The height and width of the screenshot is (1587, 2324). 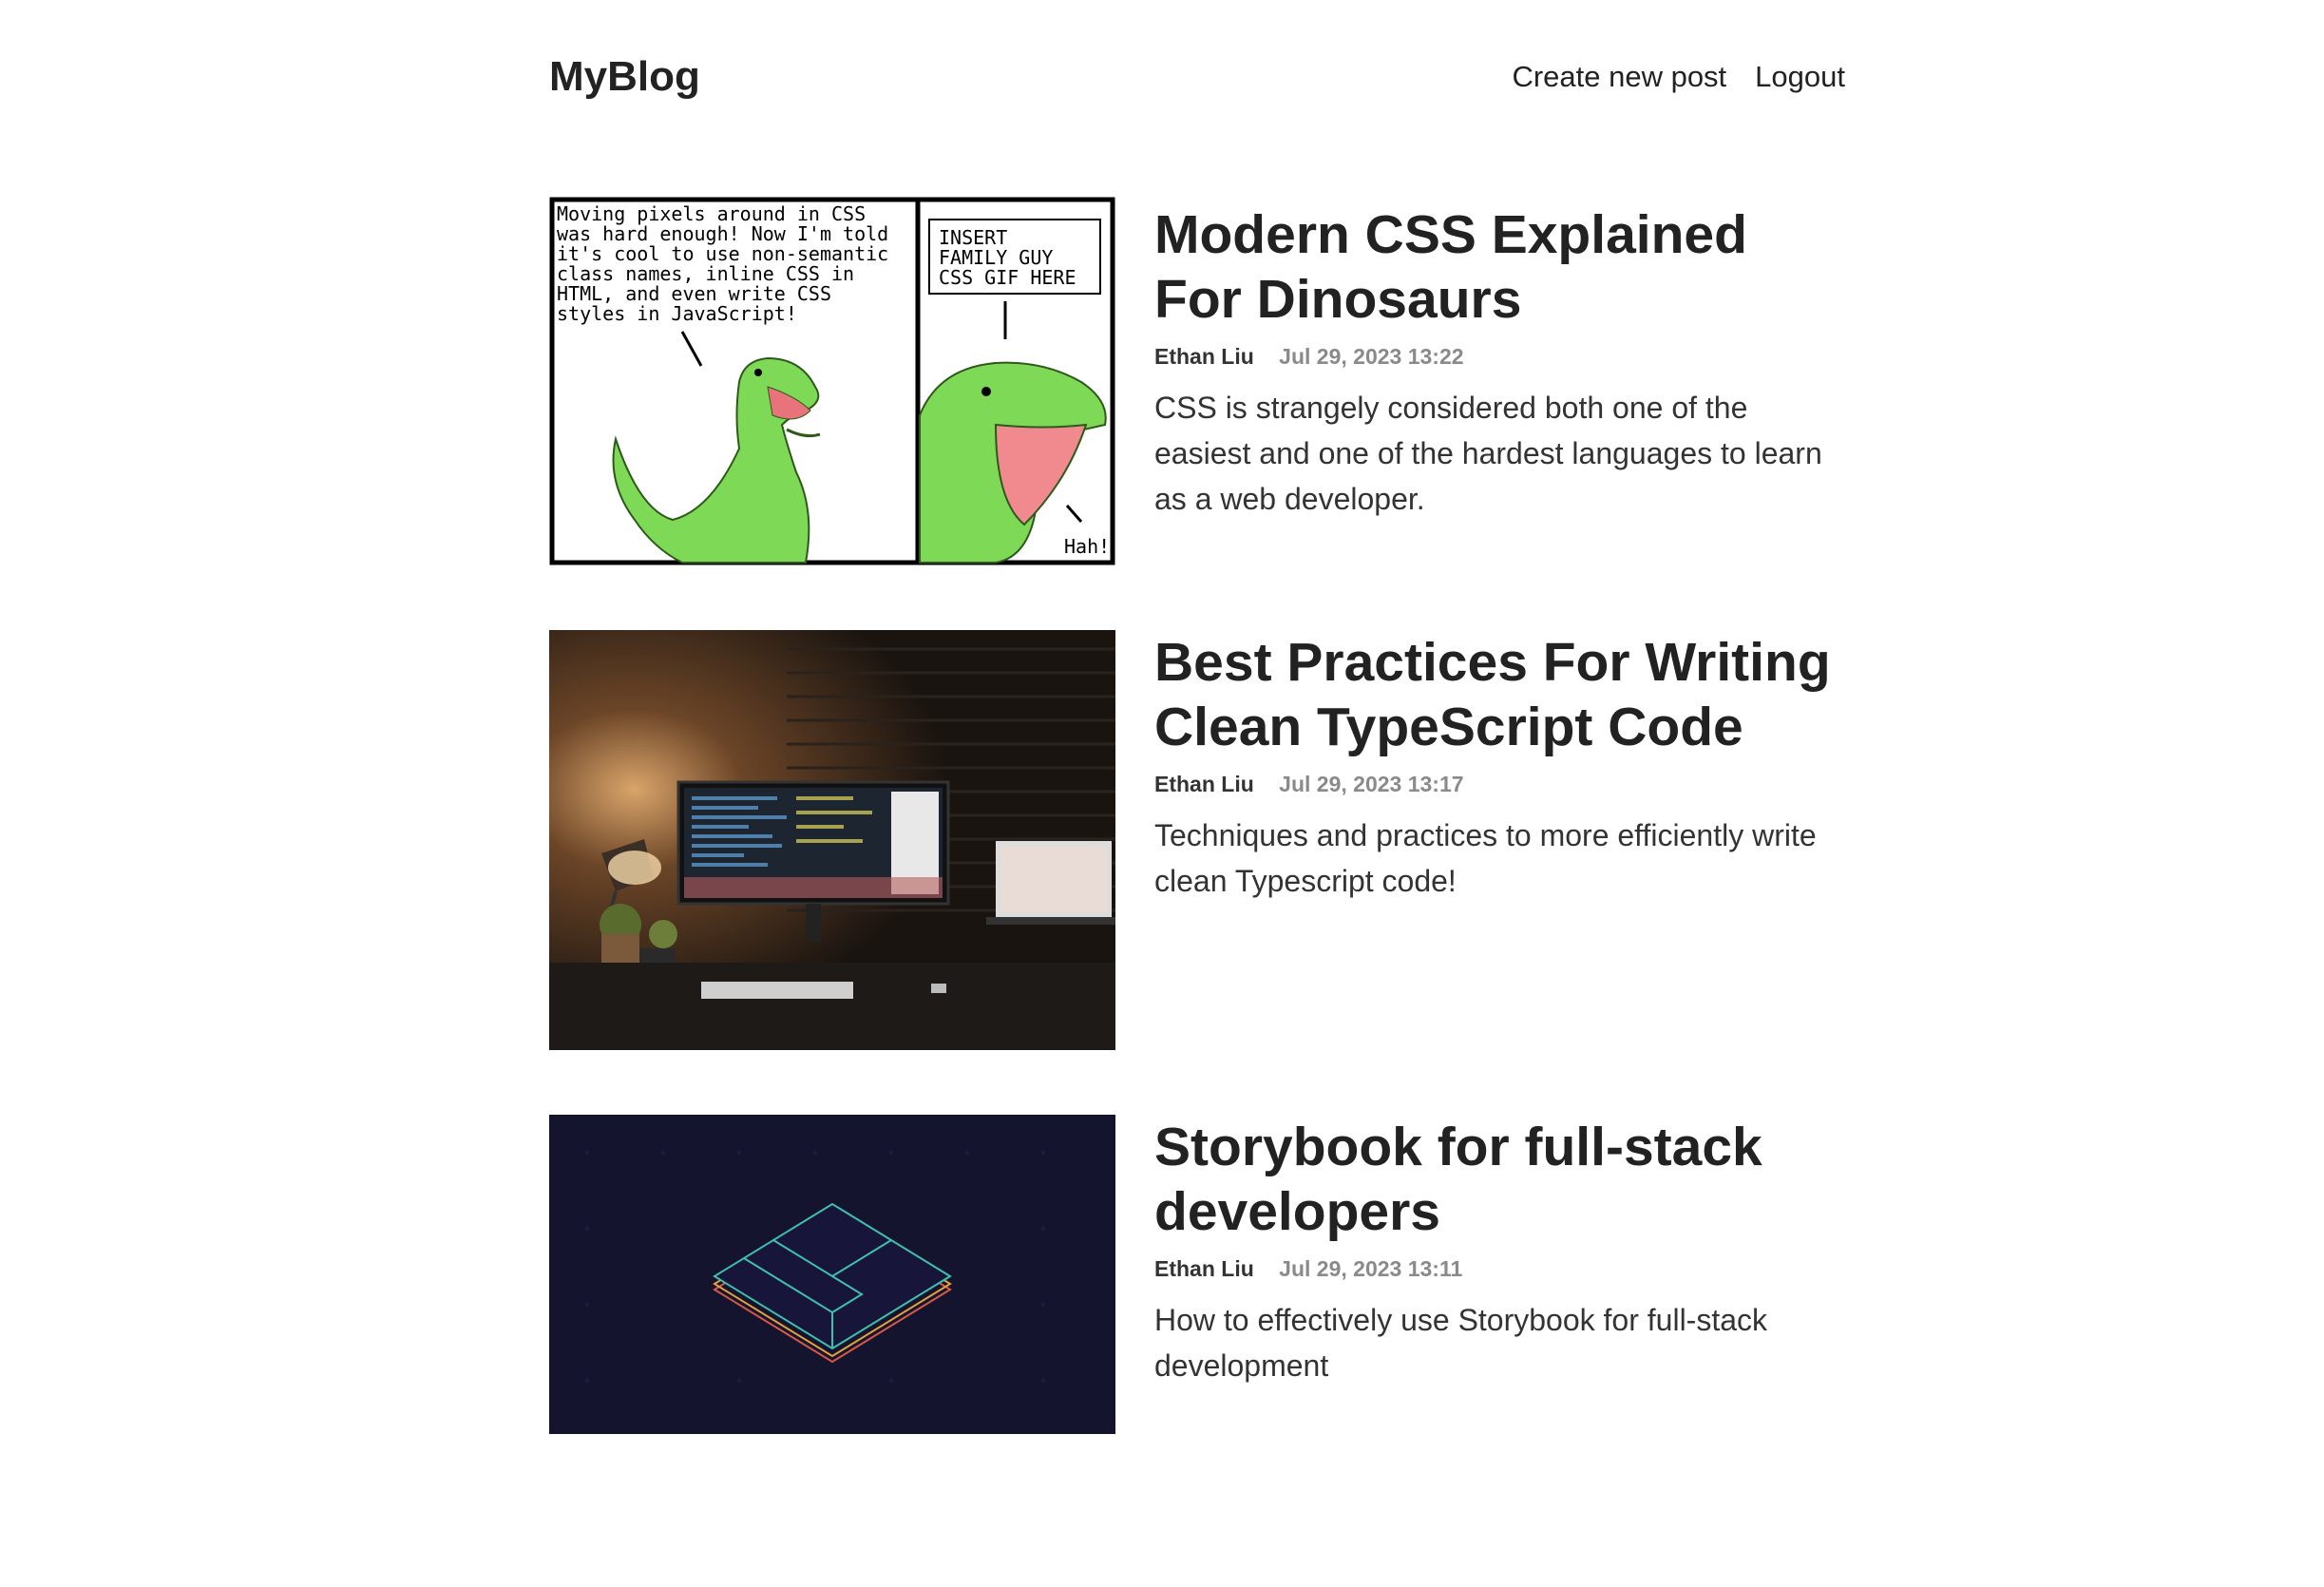 What do you see at coordinates (1197, 77) in the screenshot?
I see `site-header: MyBlog Create new post Logout` at bounding box center [1197, 77].